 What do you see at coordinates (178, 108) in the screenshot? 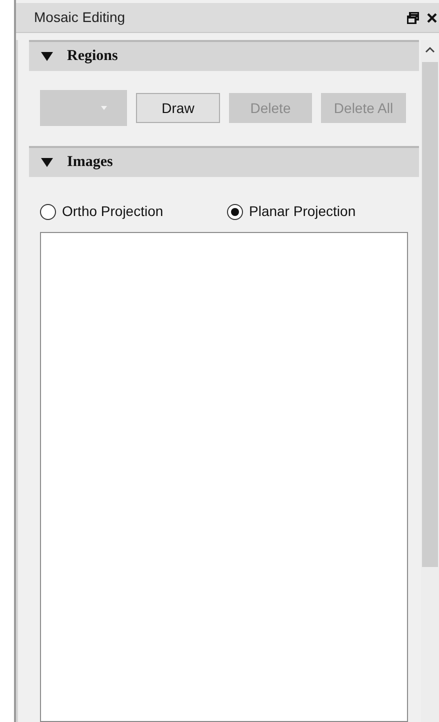
I see `action-button: Draw` at bounding box center [178, 108].